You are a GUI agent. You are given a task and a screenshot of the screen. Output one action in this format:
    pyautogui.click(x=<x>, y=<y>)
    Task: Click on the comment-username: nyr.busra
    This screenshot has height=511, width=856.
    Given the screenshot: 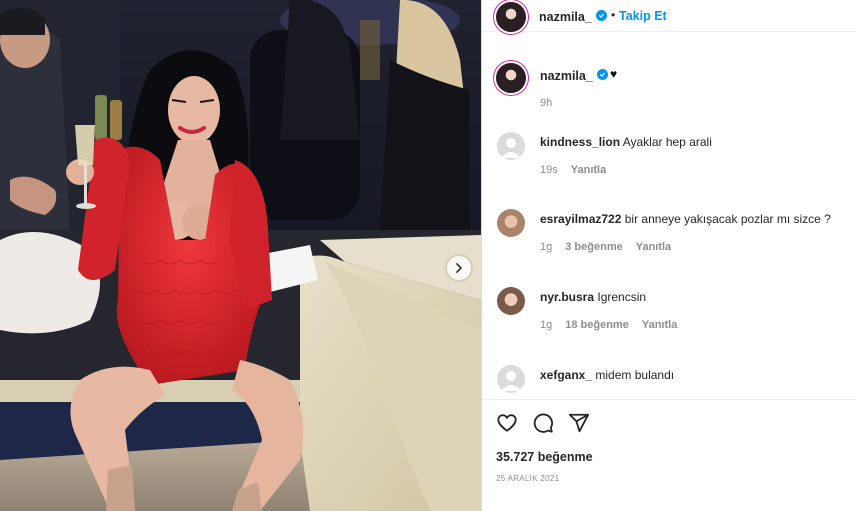 What is the action you would take?
    pyautogui.click(x=567, y=297)
    